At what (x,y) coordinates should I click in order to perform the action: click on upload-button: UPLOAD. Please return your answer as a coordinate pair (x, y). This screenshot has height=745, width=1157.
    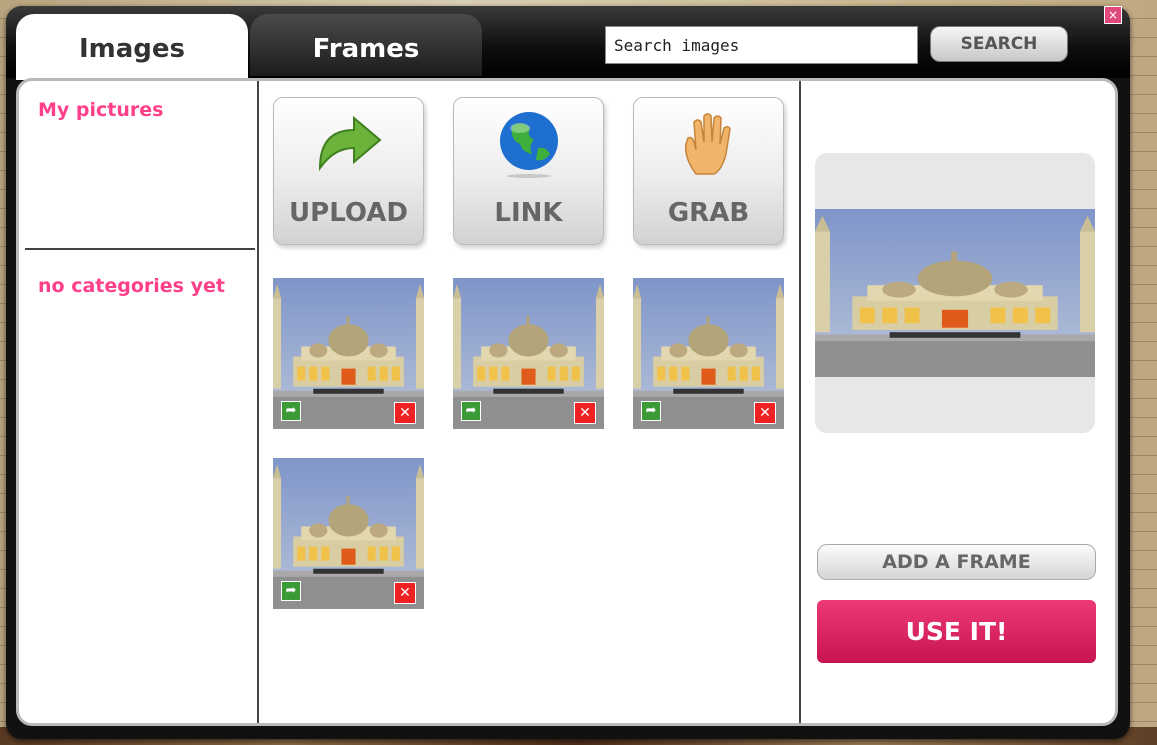
    Looking at the image, I should click on (348, 171).